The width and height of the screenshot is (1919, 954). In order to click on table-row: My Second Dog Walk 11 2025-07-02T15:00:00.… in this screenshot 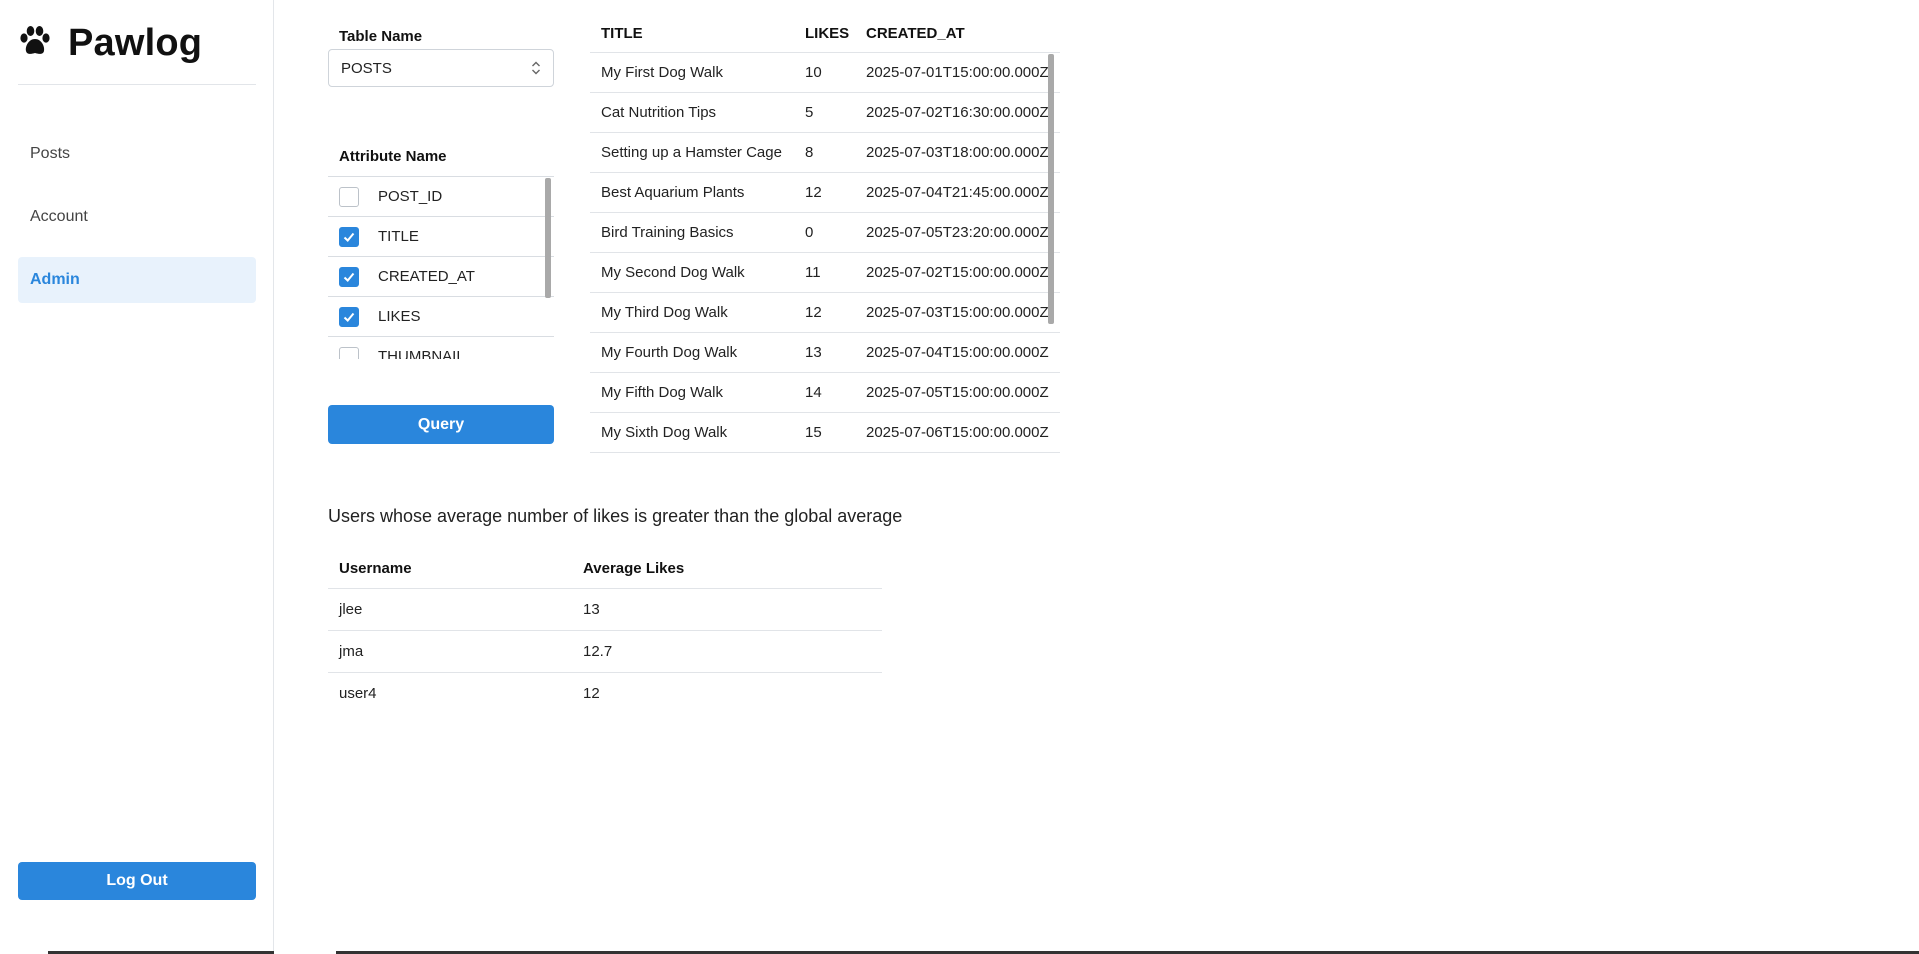, I will do `click(825, 272)`.